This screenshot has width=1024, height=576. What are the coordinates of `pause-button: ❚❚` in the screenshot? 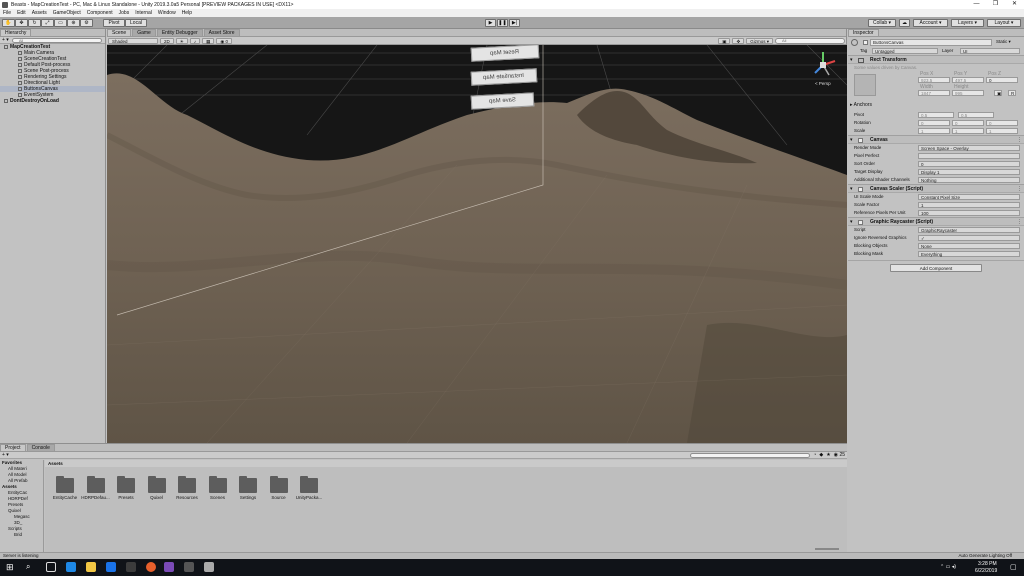 It's located at (502, 23).